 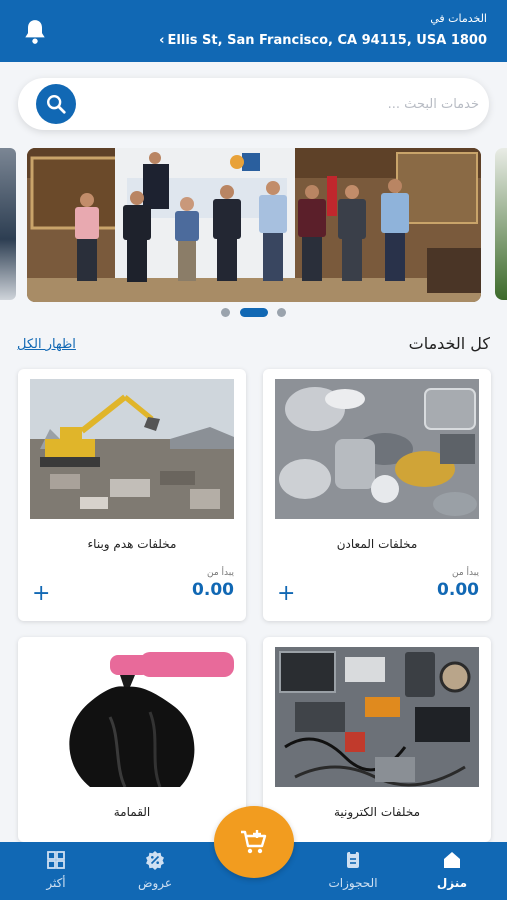 I want to click on service-card: مخلفات هدم وبناء يبدأ من 0.00 +, so click(x=132, y=495).